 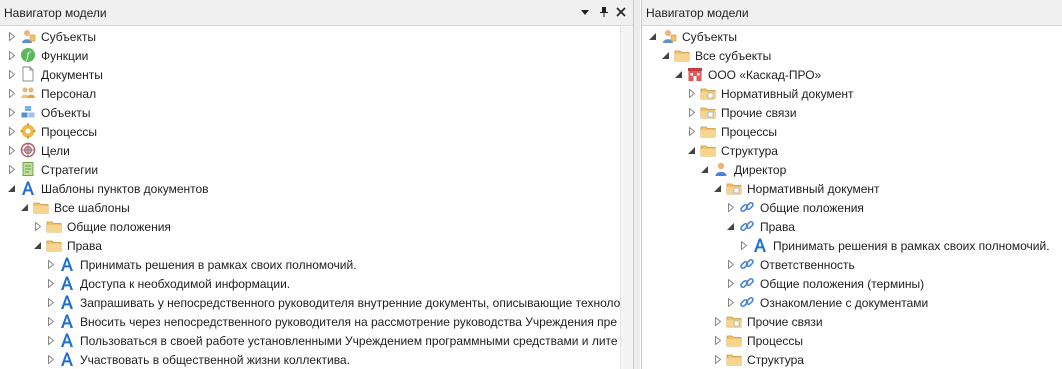 What do you see at coordinates (316, 55) in the screenshot?
I see `tree-node: f Функции` at bounding box center [316, 55].